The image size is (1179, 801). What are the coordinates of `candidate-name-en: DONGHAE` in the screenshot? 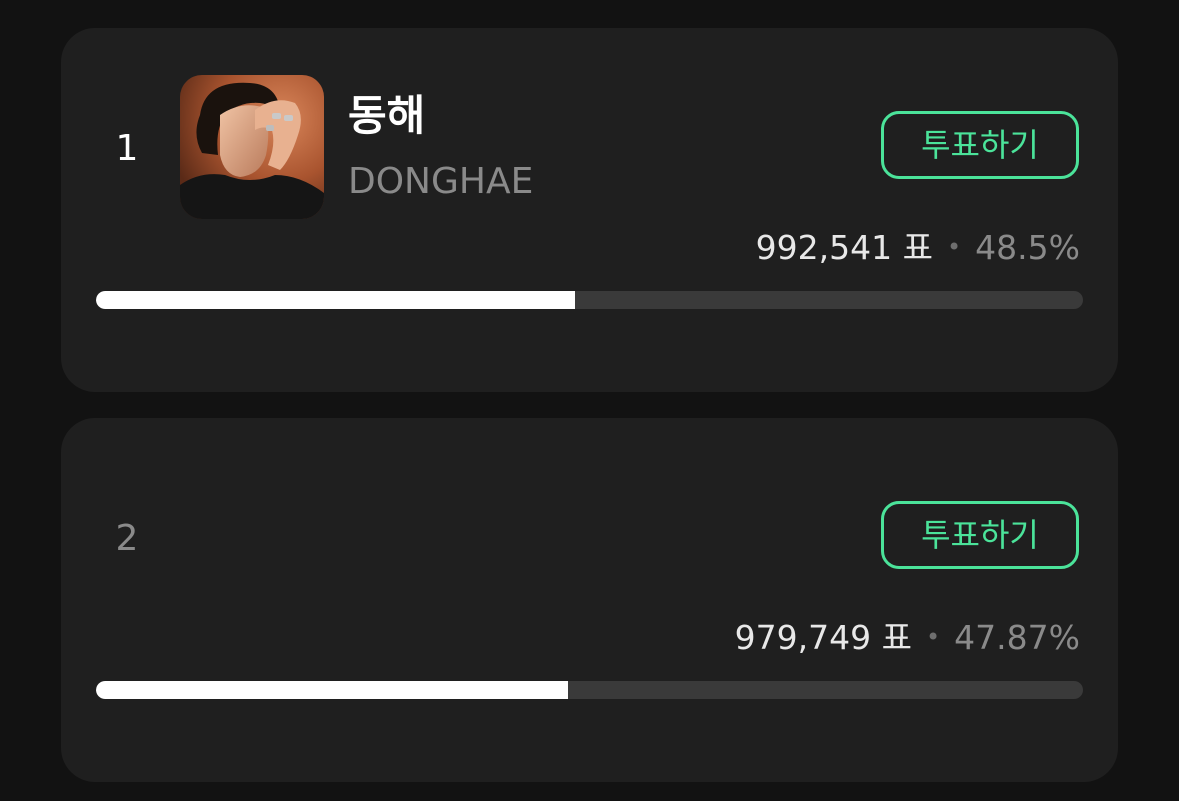 It's located at (441, 181).